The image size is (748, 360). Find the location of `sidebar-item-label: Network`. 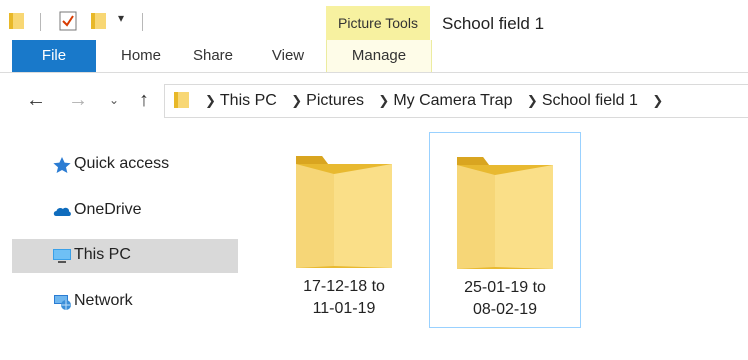

sidebar-item-label: Network is located at coordinates (103, 300).